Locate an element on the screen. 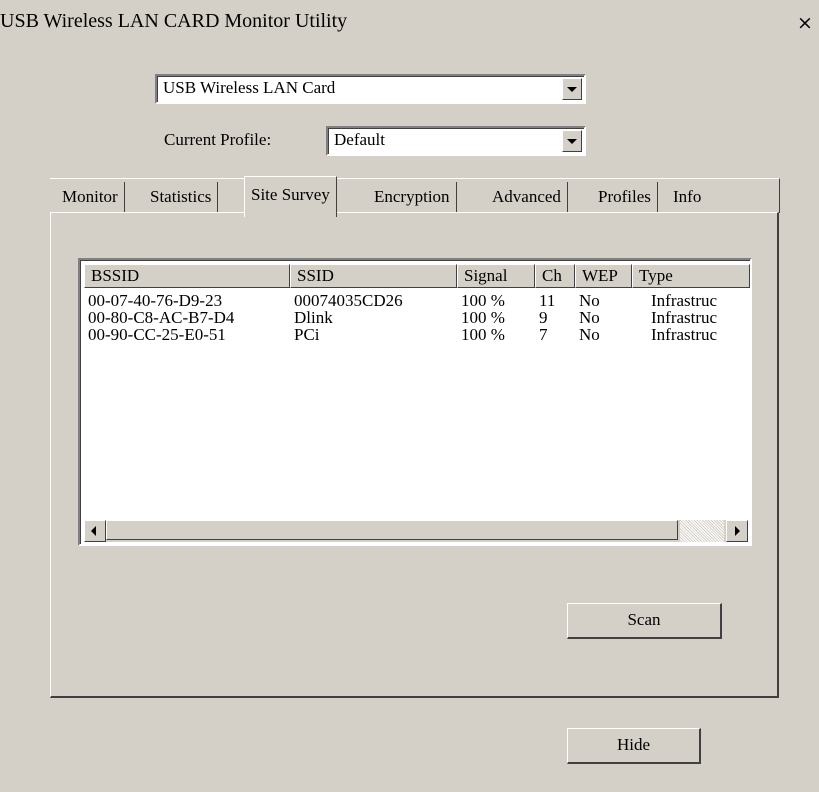  cell-ch: 7 is located at coordinates (543, 334).